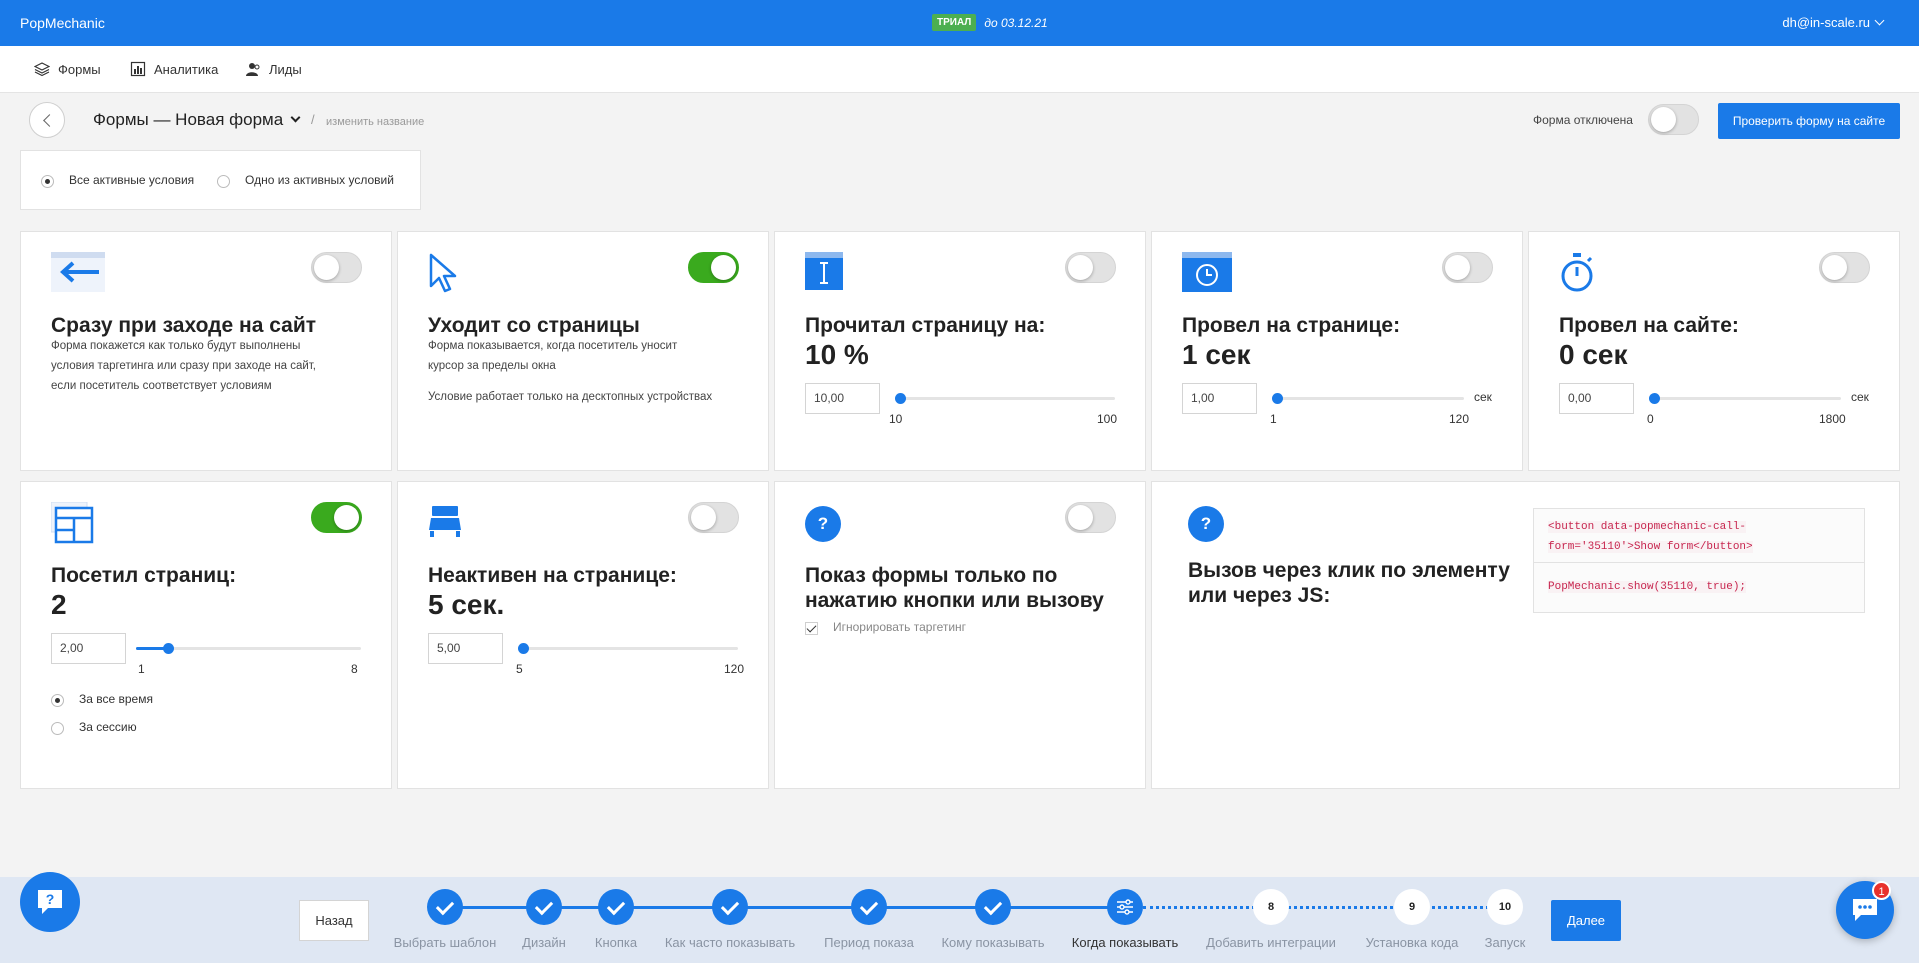 This screenshot has width=1919, height=963. What do you see at coordinates (1219, 398) in the screenshot?
I see `time-on-page-input: 1,00` at bounding box center [1219, 398].